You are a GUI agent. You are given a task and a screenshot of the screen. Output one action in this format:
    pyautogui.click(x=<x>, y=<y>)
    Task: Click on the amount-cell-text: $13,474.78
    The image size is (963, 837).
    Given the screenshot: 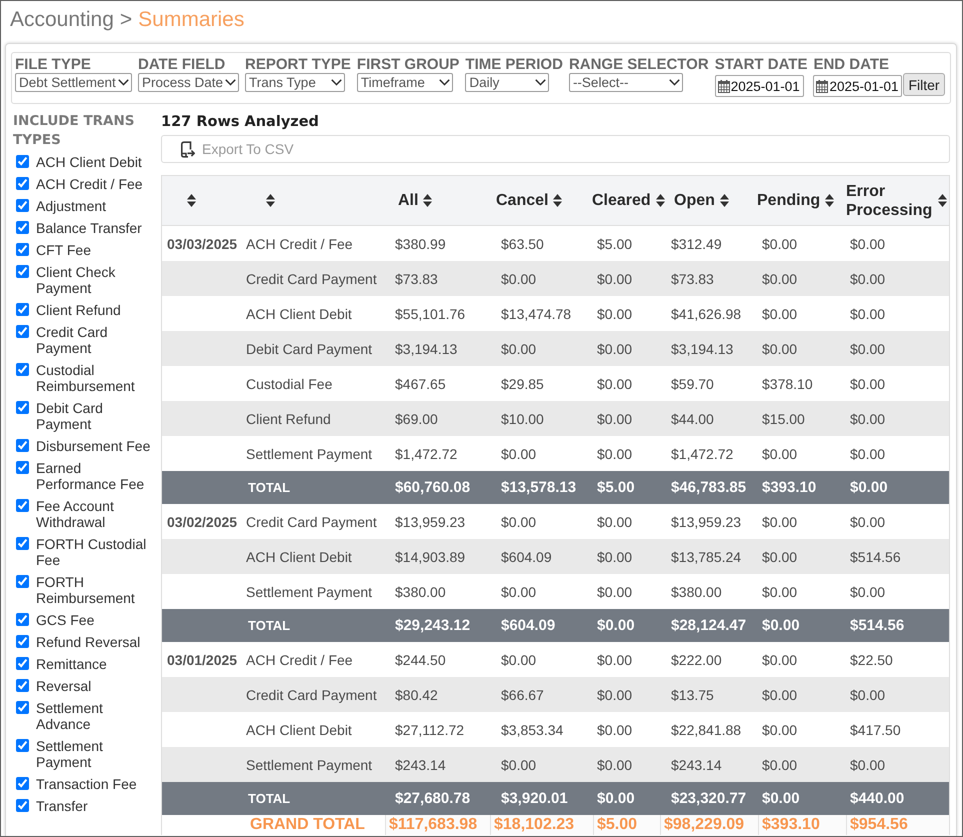 What is the action you would take?
    pyautogui.click(x=536, y=314)
    